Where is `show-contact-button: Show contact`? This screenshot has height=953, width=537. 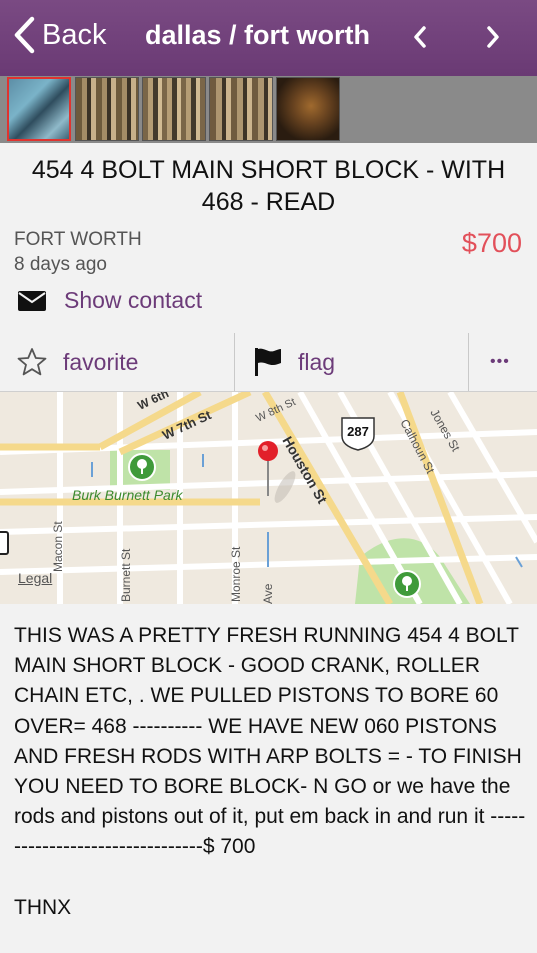 show-contact-button: Show contact is located at coordinates (110, 300).